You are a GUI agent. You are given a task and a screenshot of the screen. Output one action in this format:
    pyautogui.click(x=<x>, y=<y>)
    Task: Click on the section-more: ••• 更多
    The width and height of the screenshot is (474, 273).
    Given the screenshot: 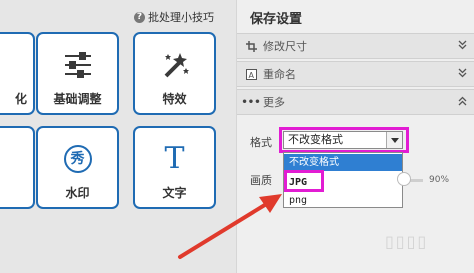 What is the action you would take?
    pyautogui.click(x=355, y=102)
    